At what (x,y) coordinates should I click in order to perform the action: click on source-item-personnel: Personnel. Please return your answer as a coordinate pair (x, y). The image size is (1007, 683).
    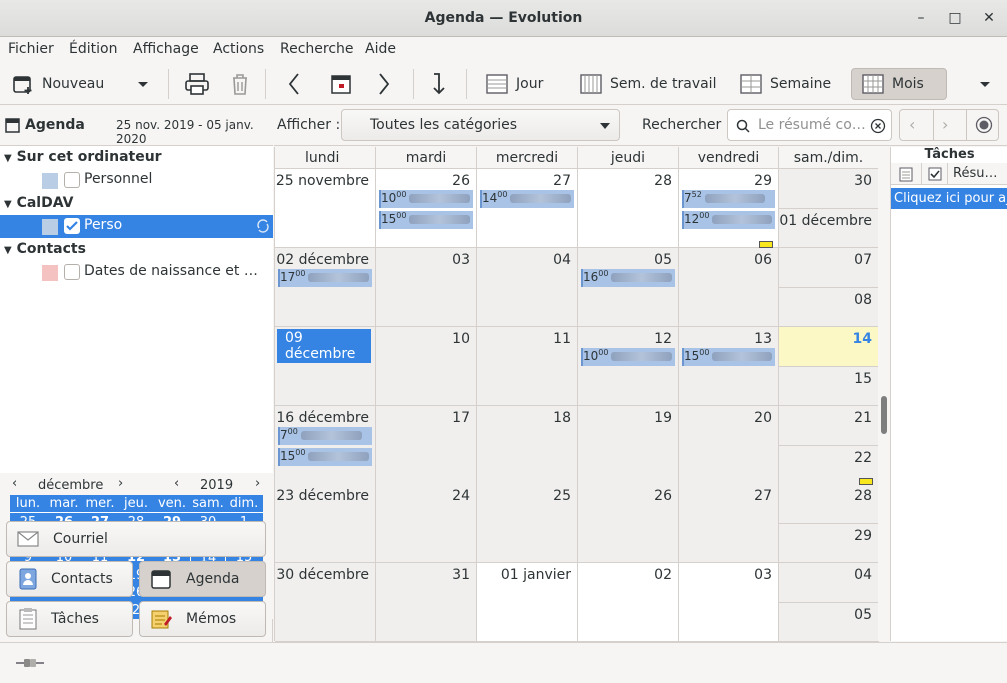
    Looking at the image, I should click on (136, 180).